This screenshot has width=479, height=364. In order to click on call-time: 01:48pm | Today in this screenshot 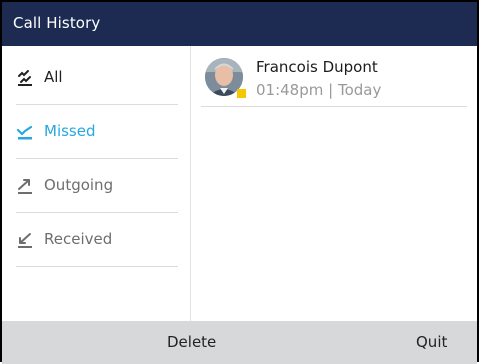, I will do `click(319, 90)`.